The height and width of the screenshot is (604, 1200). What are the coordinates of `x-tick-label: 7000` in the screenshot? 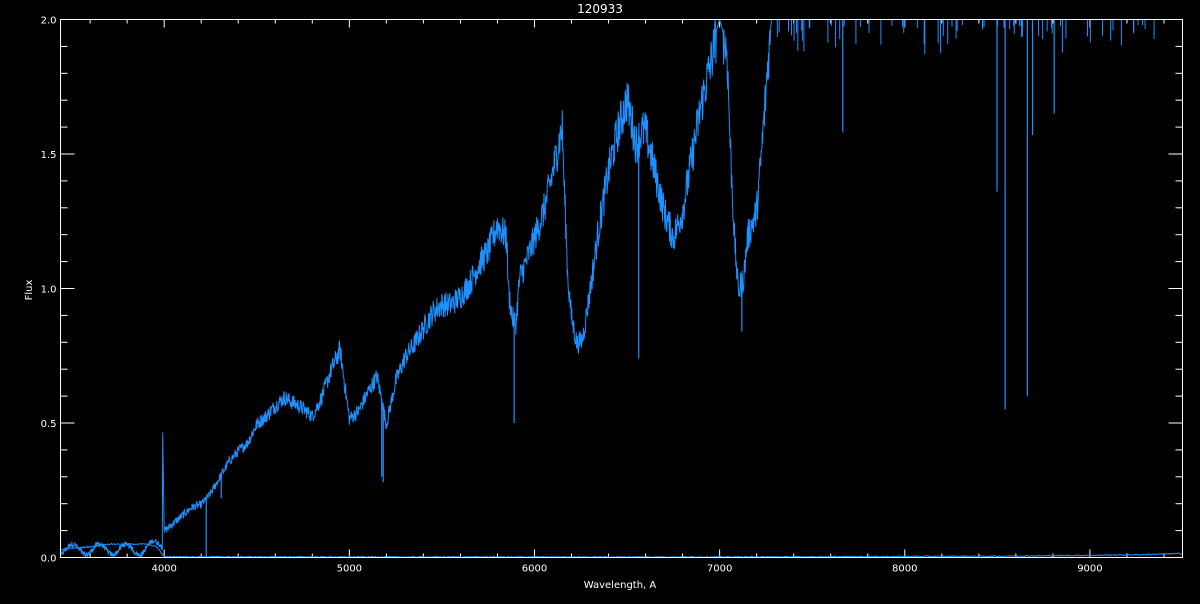 It's located at (719, 569).